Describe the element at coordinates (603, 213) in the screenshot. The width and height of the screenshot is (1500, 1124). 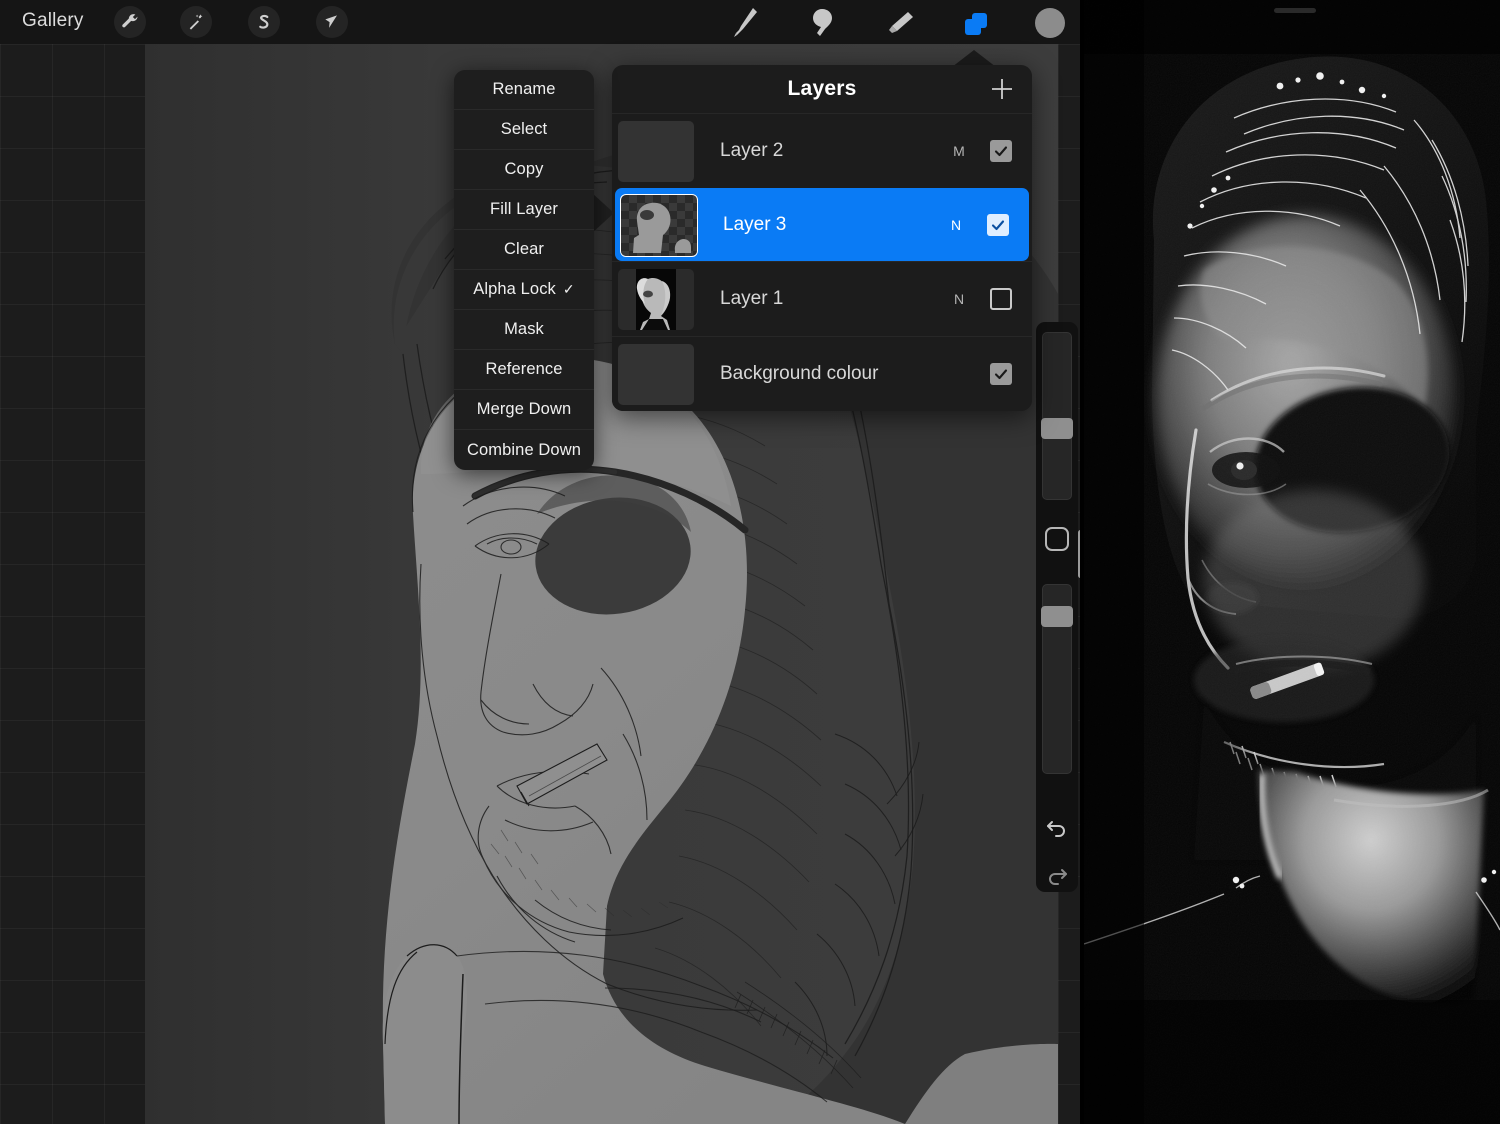
I see `context-menu-pointer` at that location.